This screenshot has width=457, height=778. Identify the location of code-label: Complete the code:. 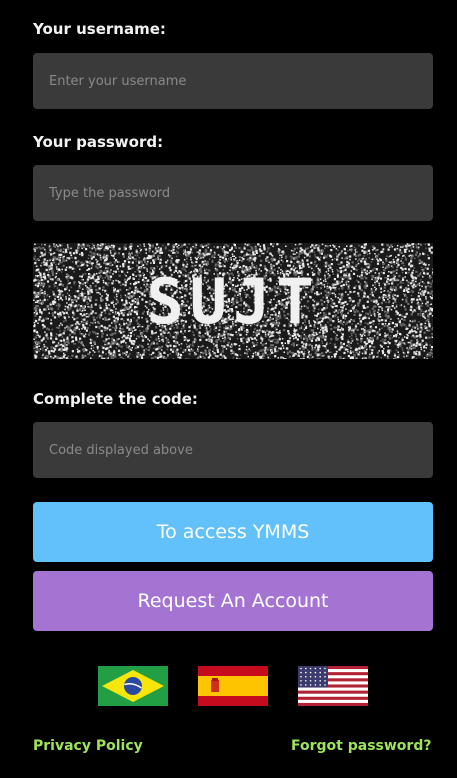
(115, 399).